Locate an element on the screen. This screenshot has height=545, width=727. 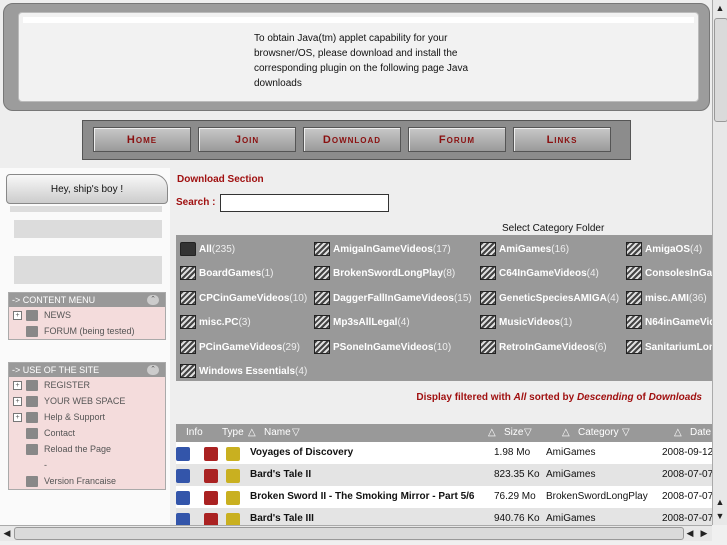
nav-home: Home is located at coordinates (142, 139).